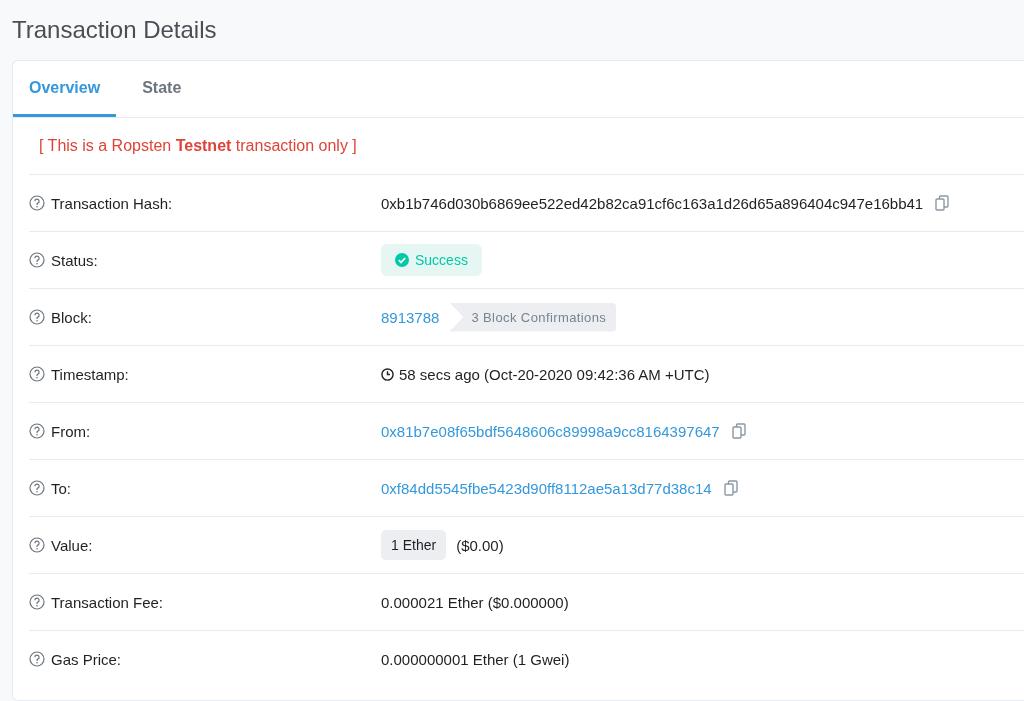 Image resolution: width=1024 pixels, height=701 pixels. What do you see at coordinates (414, 545) in the screenshot?
I see `amount-tag: 1 Ether` at bounding box center [414, 545].